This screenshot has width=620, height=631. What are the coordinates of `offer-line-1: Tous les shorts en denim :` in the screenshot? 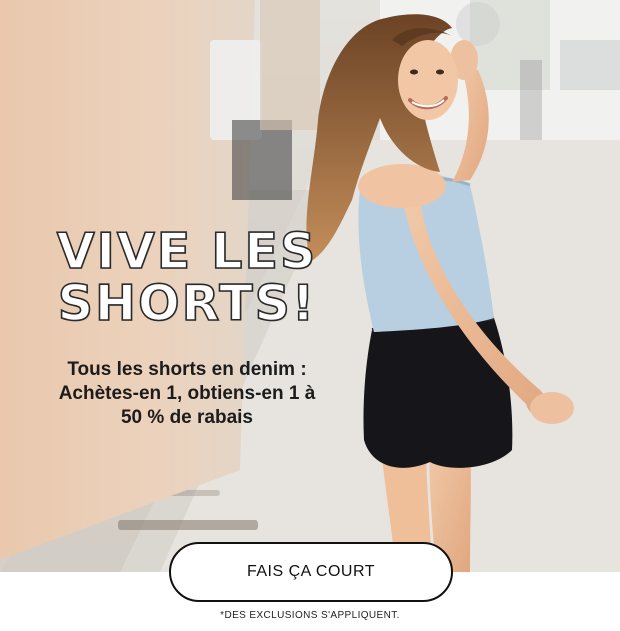 It's located at (187, 369).